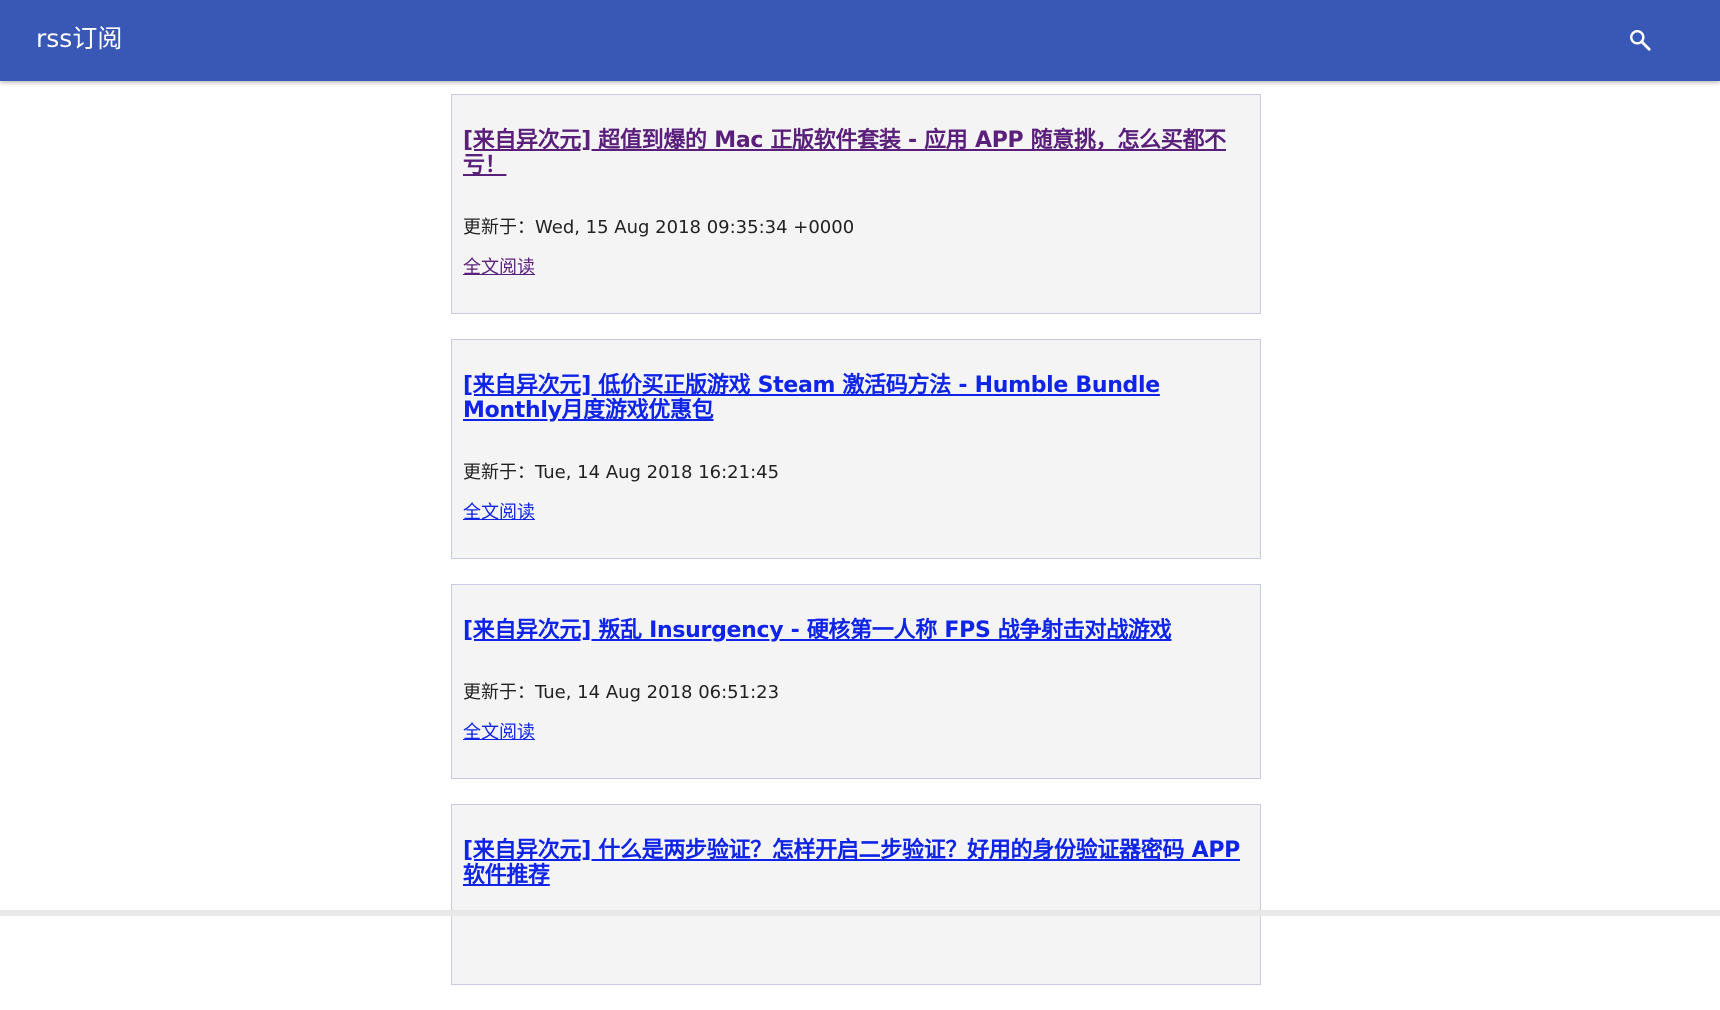 This screenshot has width=1720, height=1010. I want to click on horizontal-scrollbar, so click(860, 913).